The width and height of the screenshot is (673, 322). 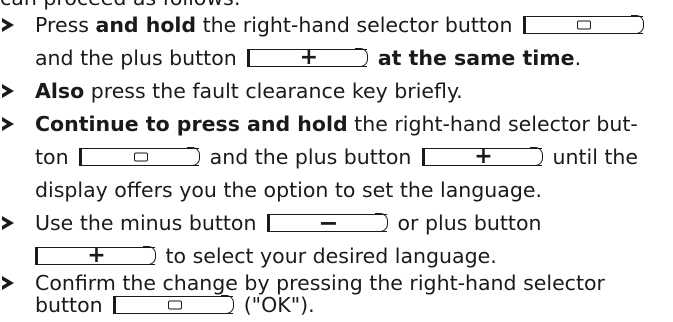 What do you see at coordinates (146, 25) in the screenshot?
I see `step-1-emphasis: and hold` at bounding box center [146, 25].